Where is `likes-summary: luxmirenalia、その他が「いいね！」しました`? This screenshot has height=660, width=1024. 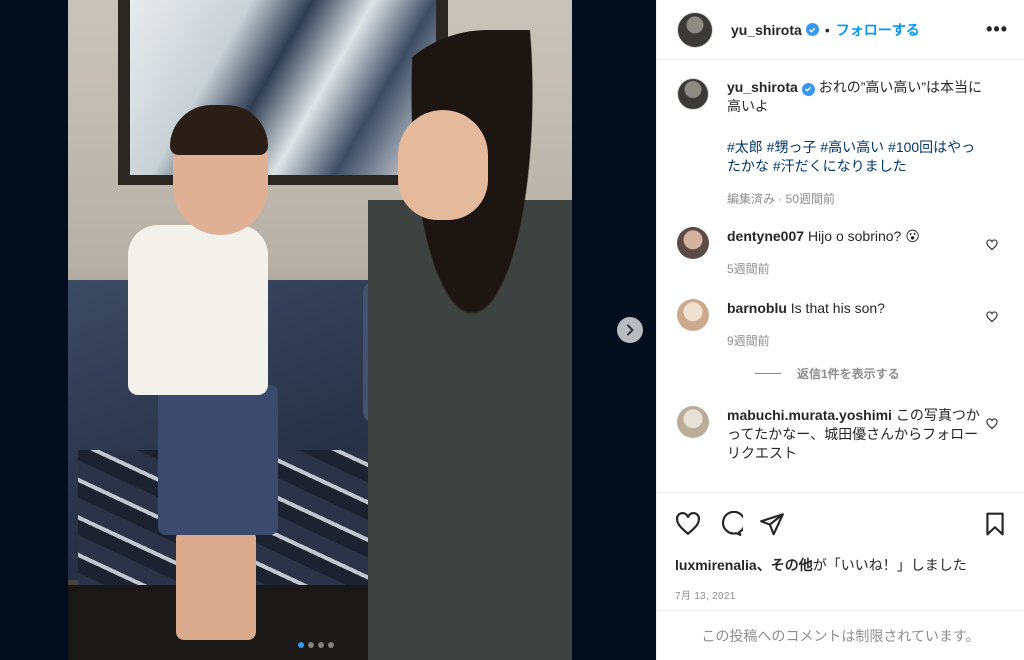 likes-summary: luxmirenalia、その他が「いいね！」しました is located at coordinates (841, 565).